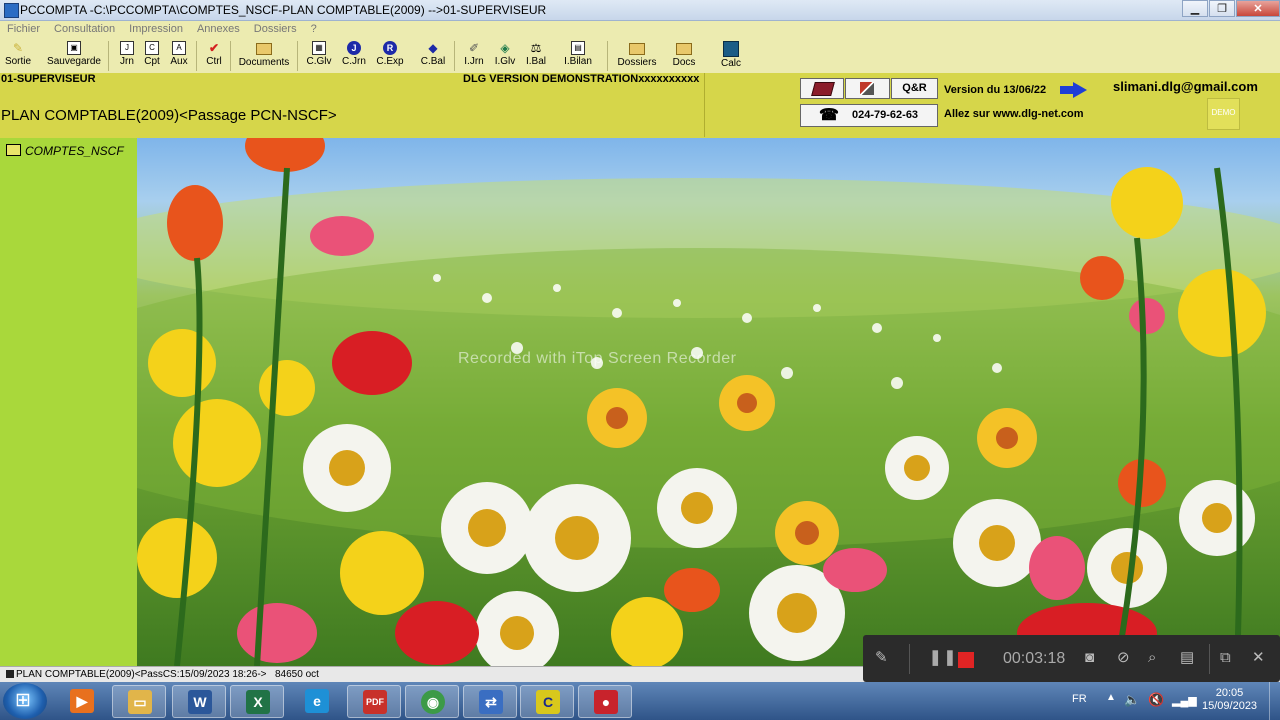  I want to click on taskbar-pdf: PDF, so click(374, 701).